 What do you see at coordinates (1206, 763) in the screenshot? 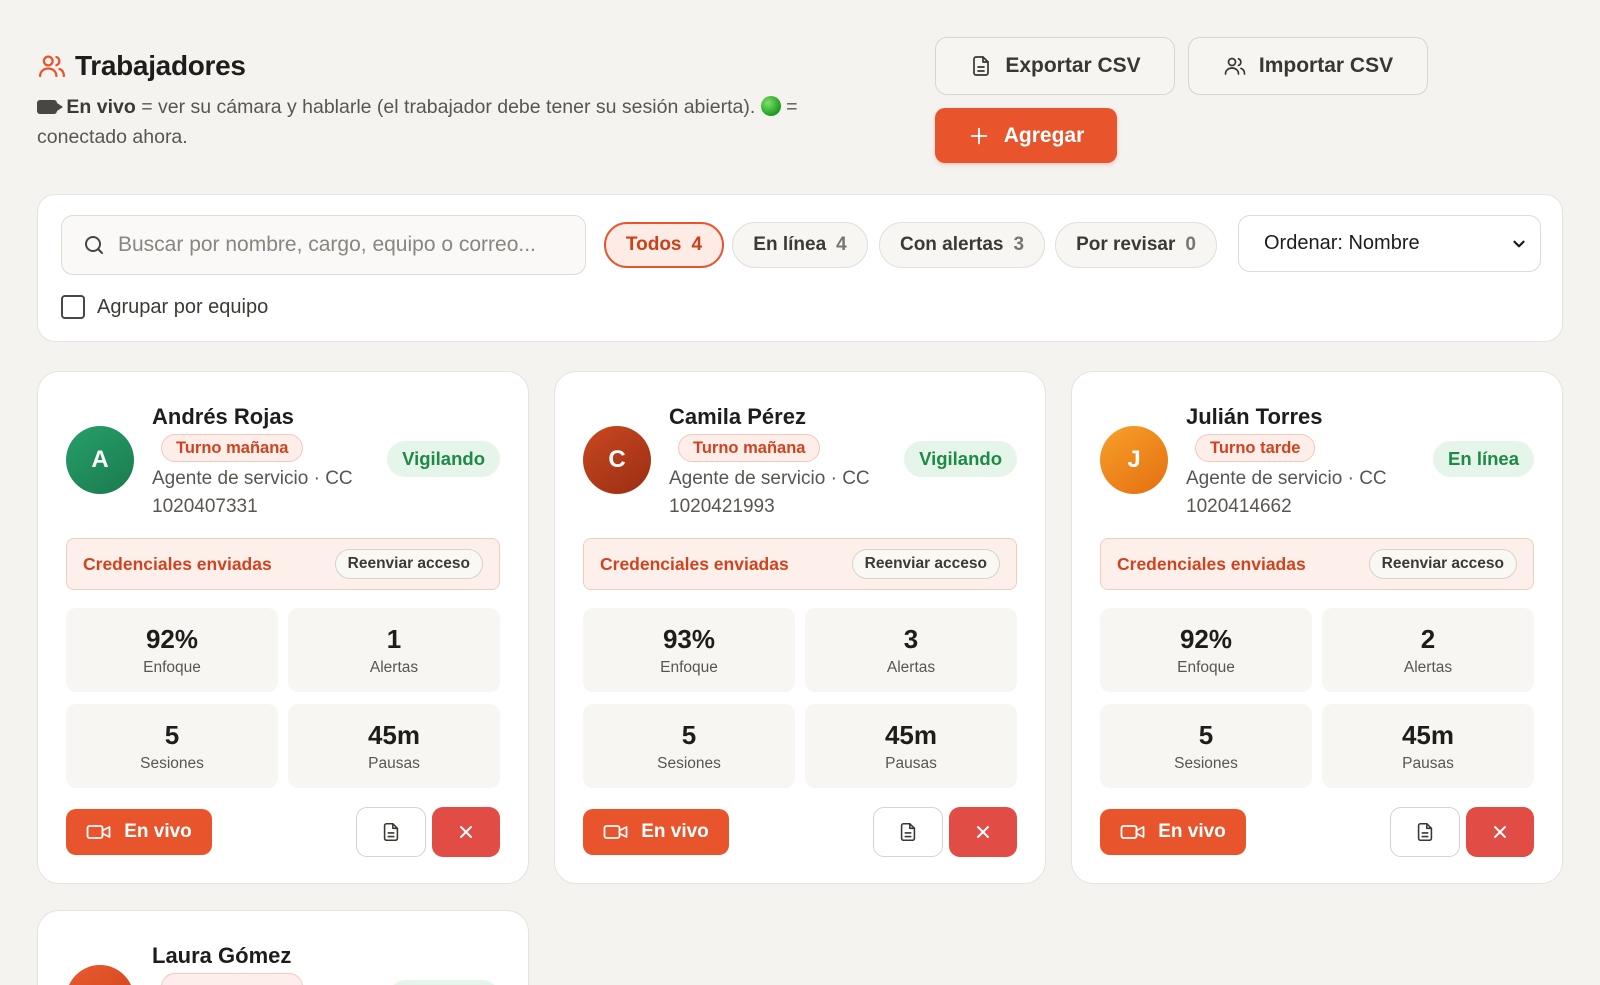
I see `stat-label: Sesiones` at bounding box center [1206, 763].